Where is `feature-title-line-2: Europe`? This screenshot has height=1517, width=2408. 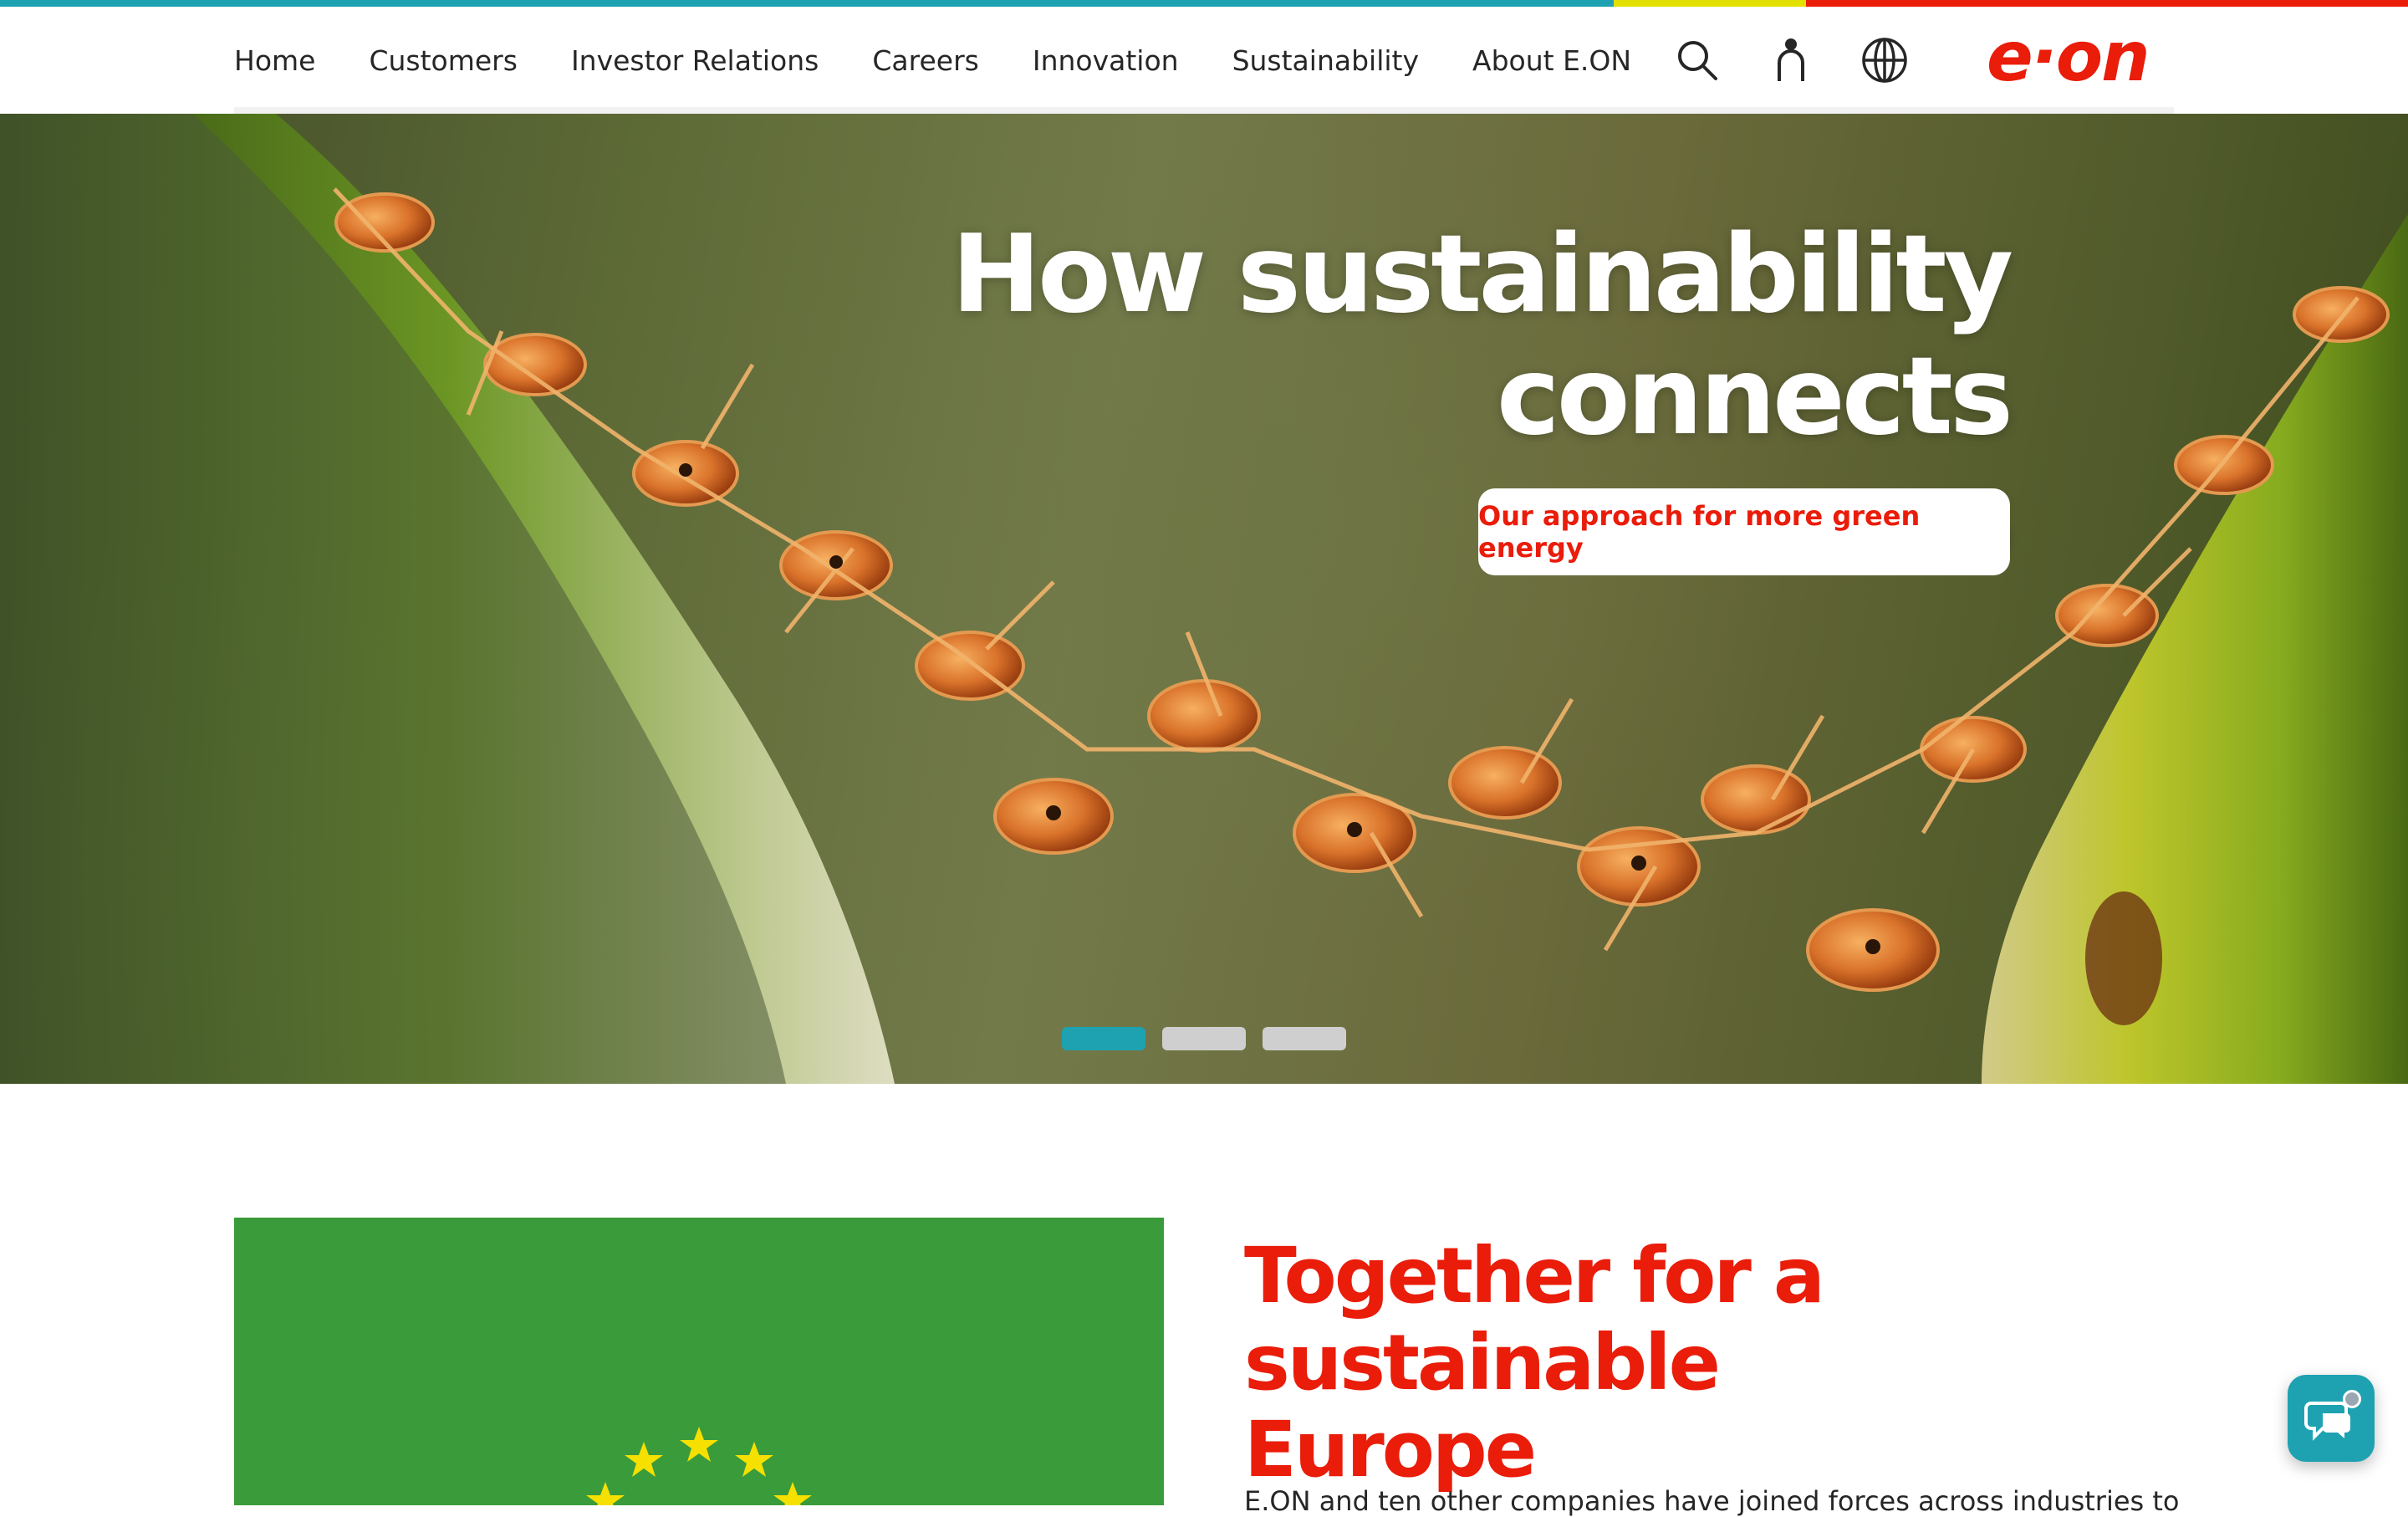 feature-title-line-2: Europe is located at coordinates (1390, 1449).